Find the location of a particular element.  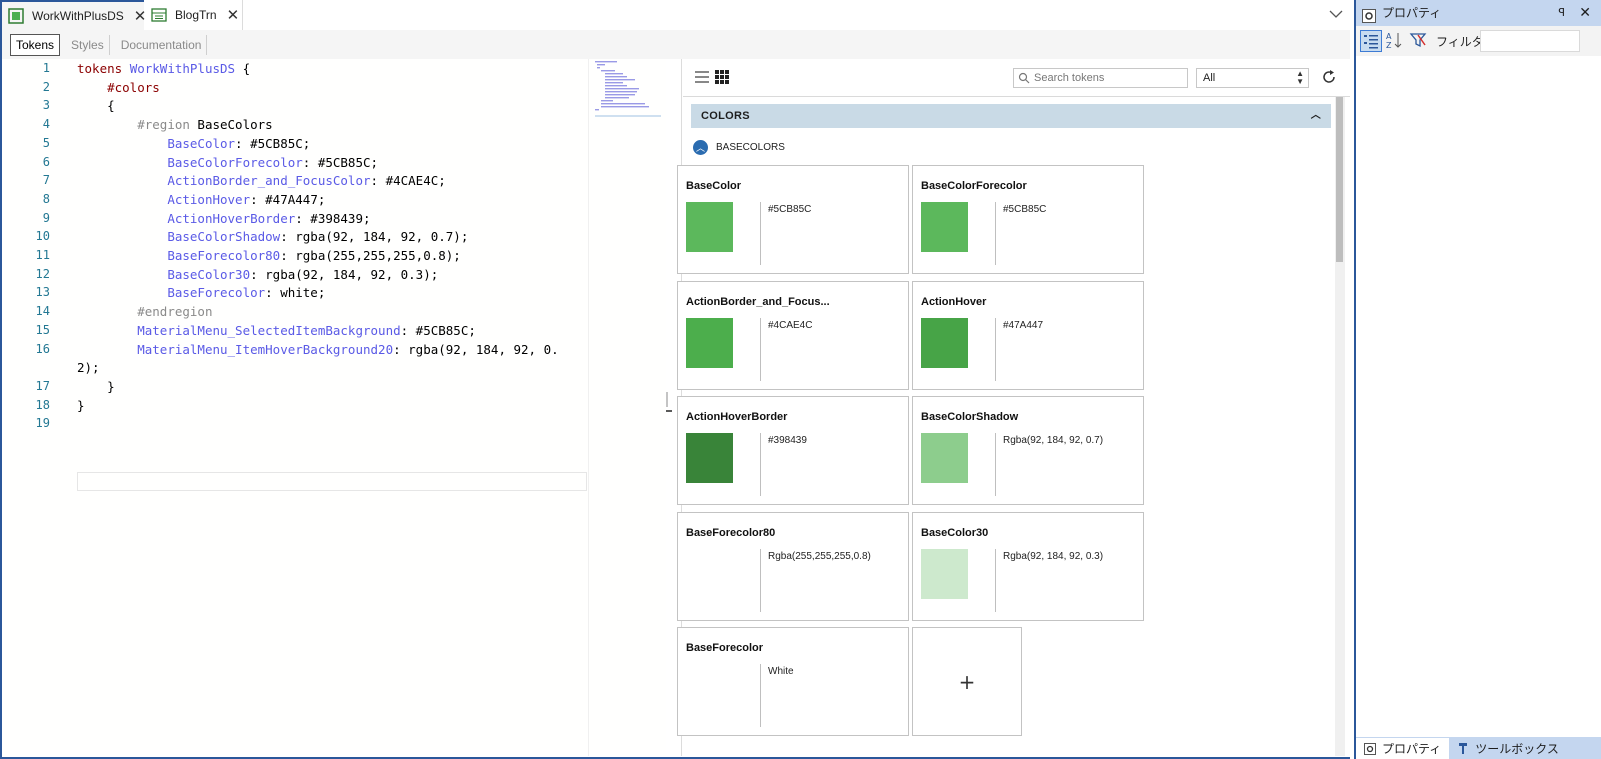

tab-properties: プロパティ is located at coordinates (1403, 748).